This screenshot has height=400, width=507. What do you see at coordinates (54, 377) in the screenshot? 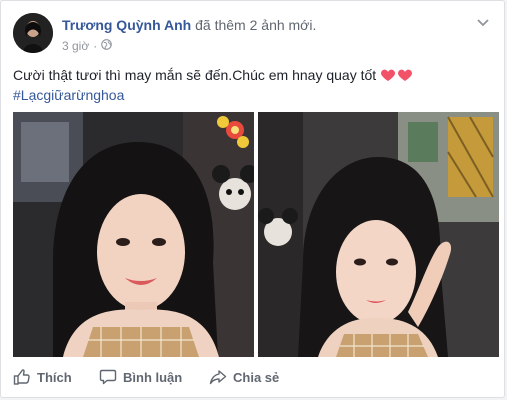
I see `like-label: Thích` at bounding box center [54, 377].